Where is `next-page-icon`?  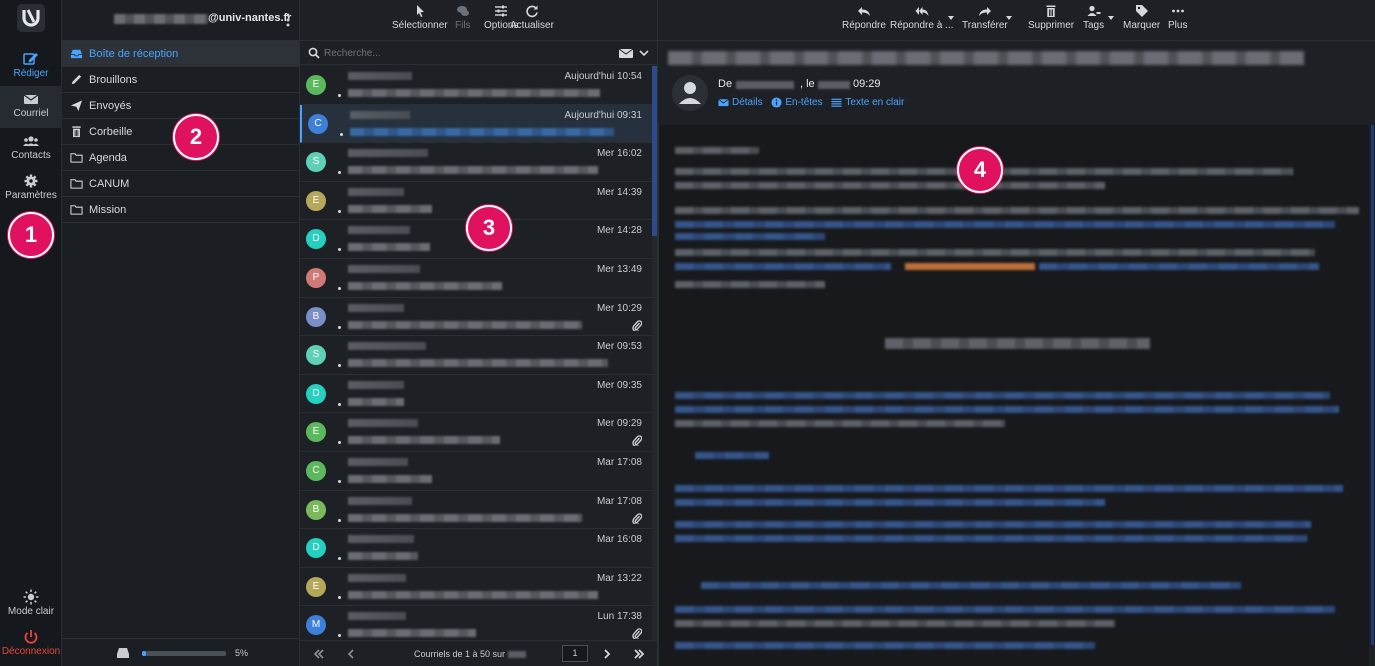
next-page-icon is located at coordinates (607, 654).